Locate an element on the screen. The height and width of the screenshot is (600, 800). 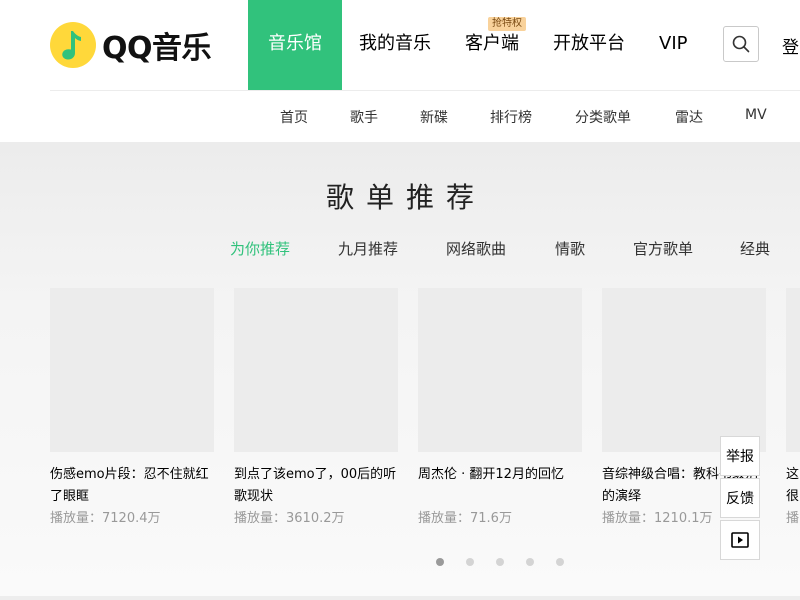
nav-label: 客户端 is located at coordinates (492, 43).